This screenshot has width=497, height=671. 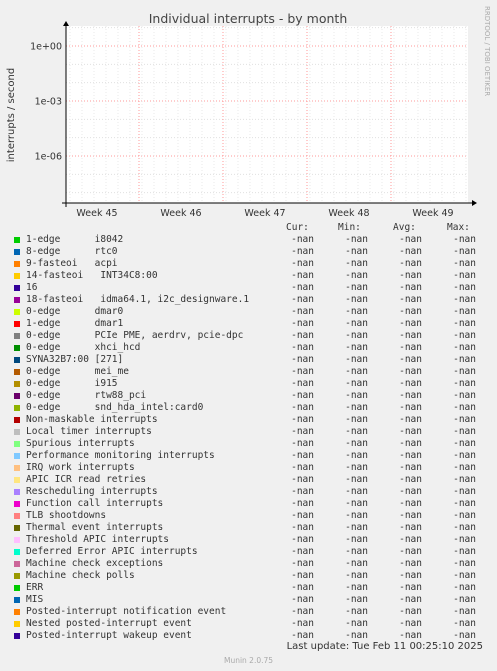 I want to click on header-min: Min:, so click(x=349, y=227).